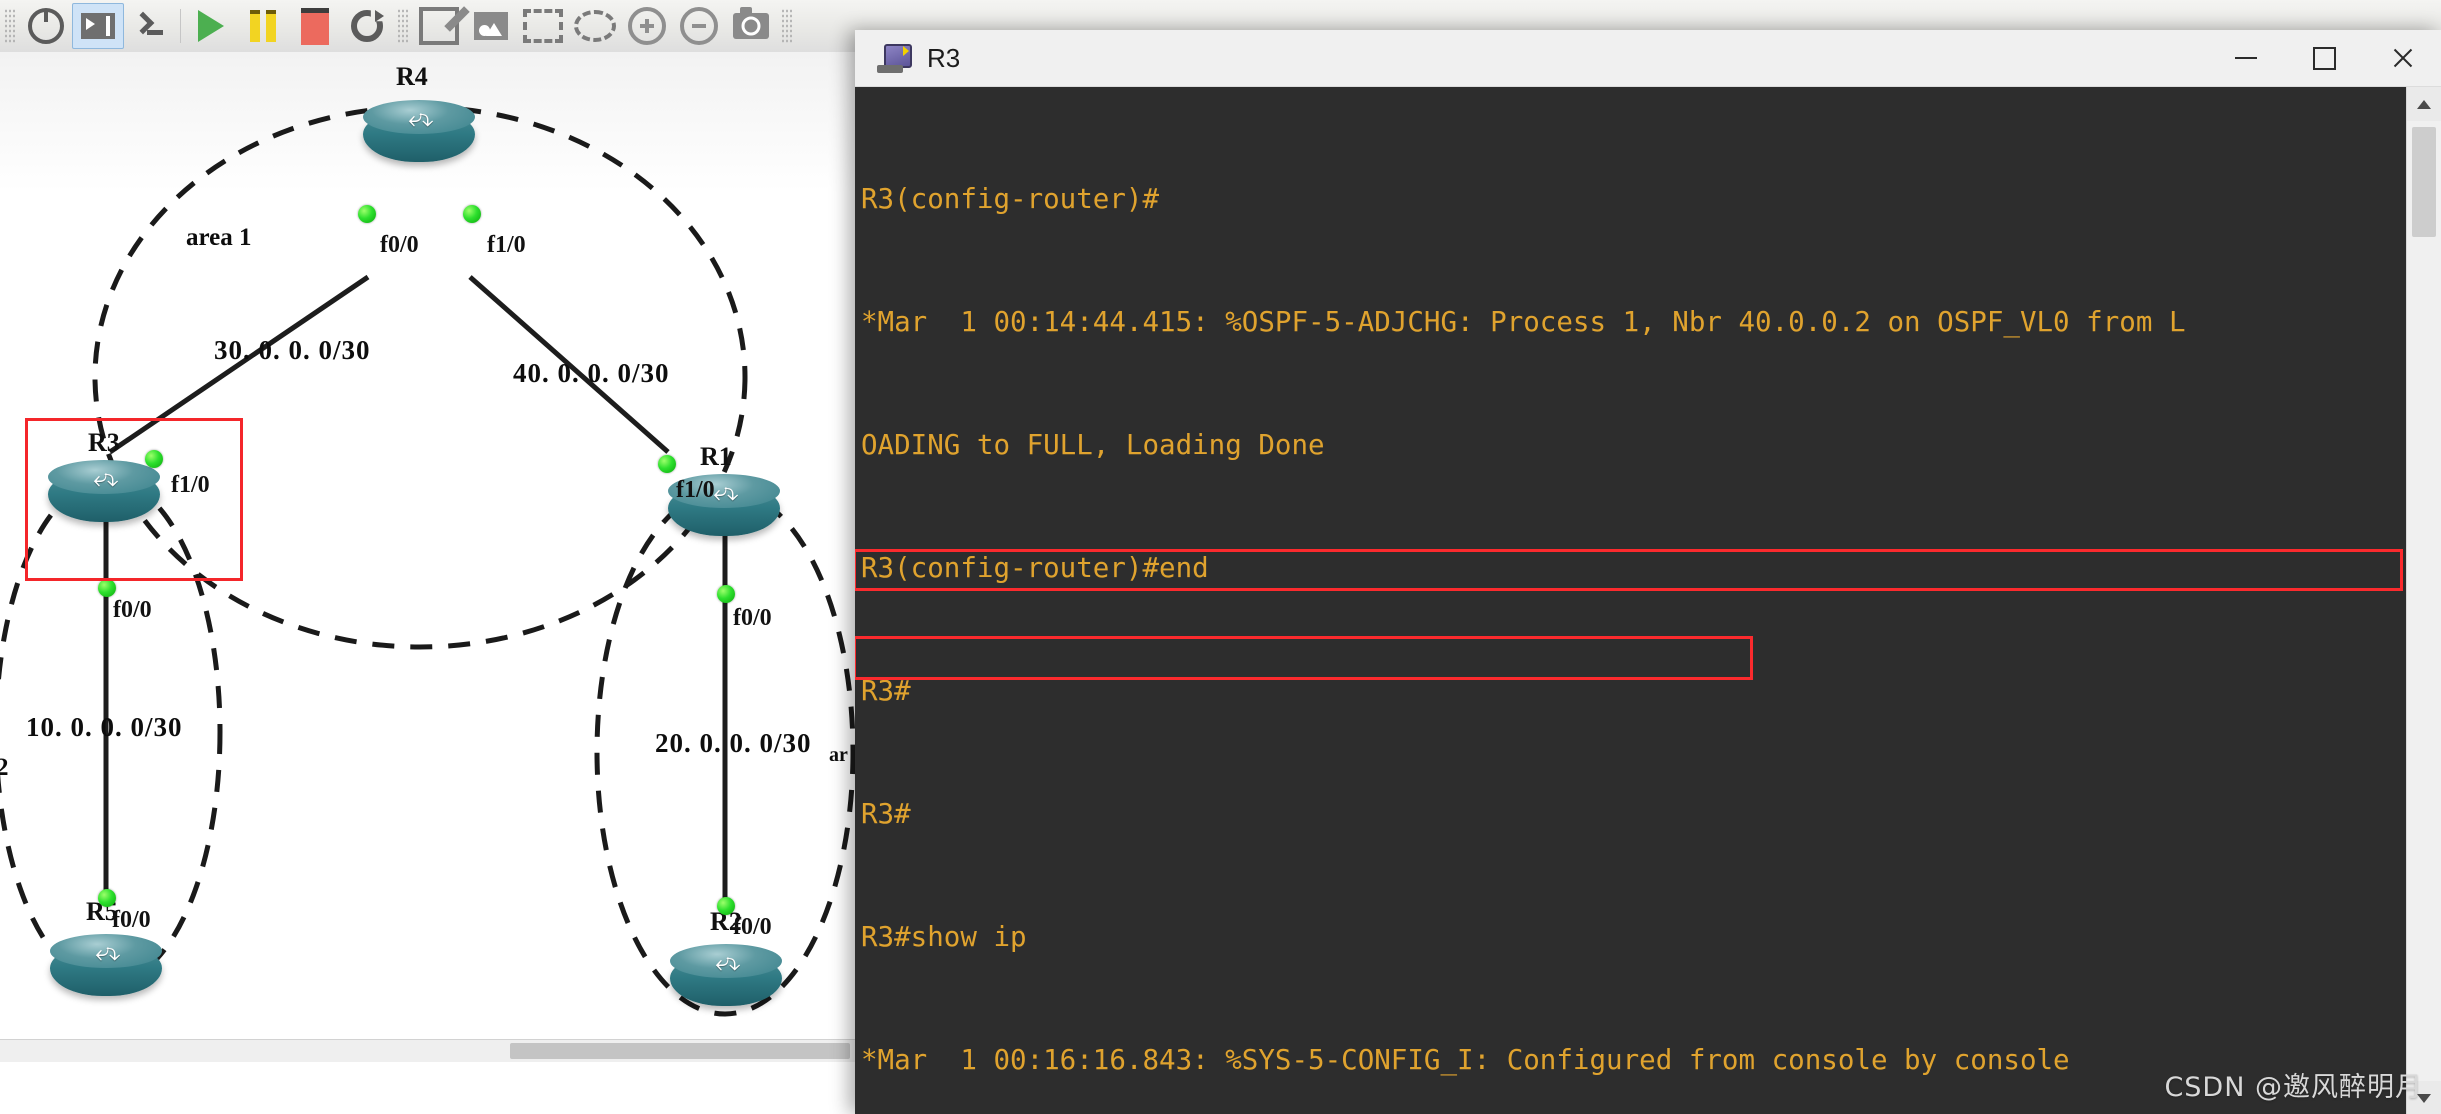 The height and width of the screenshot is (1114, 2441). I want to click on prompt-icon, so click(150, 26).